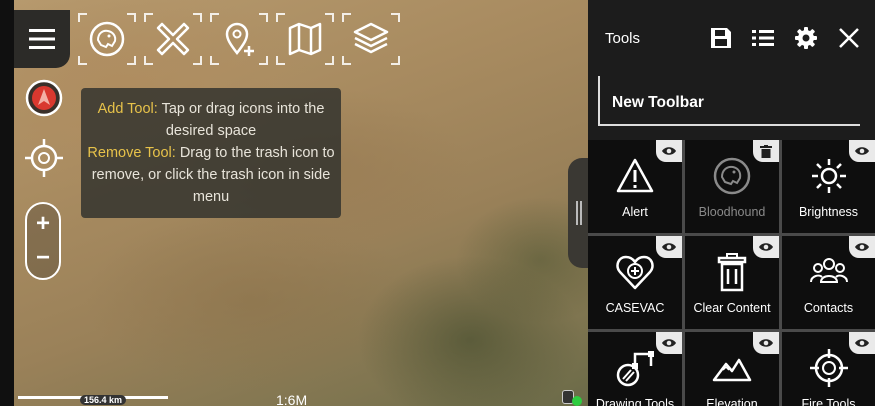 The width and height of the screenshot is (875, 406). I want to click on compass-icon, so click(44, 98).